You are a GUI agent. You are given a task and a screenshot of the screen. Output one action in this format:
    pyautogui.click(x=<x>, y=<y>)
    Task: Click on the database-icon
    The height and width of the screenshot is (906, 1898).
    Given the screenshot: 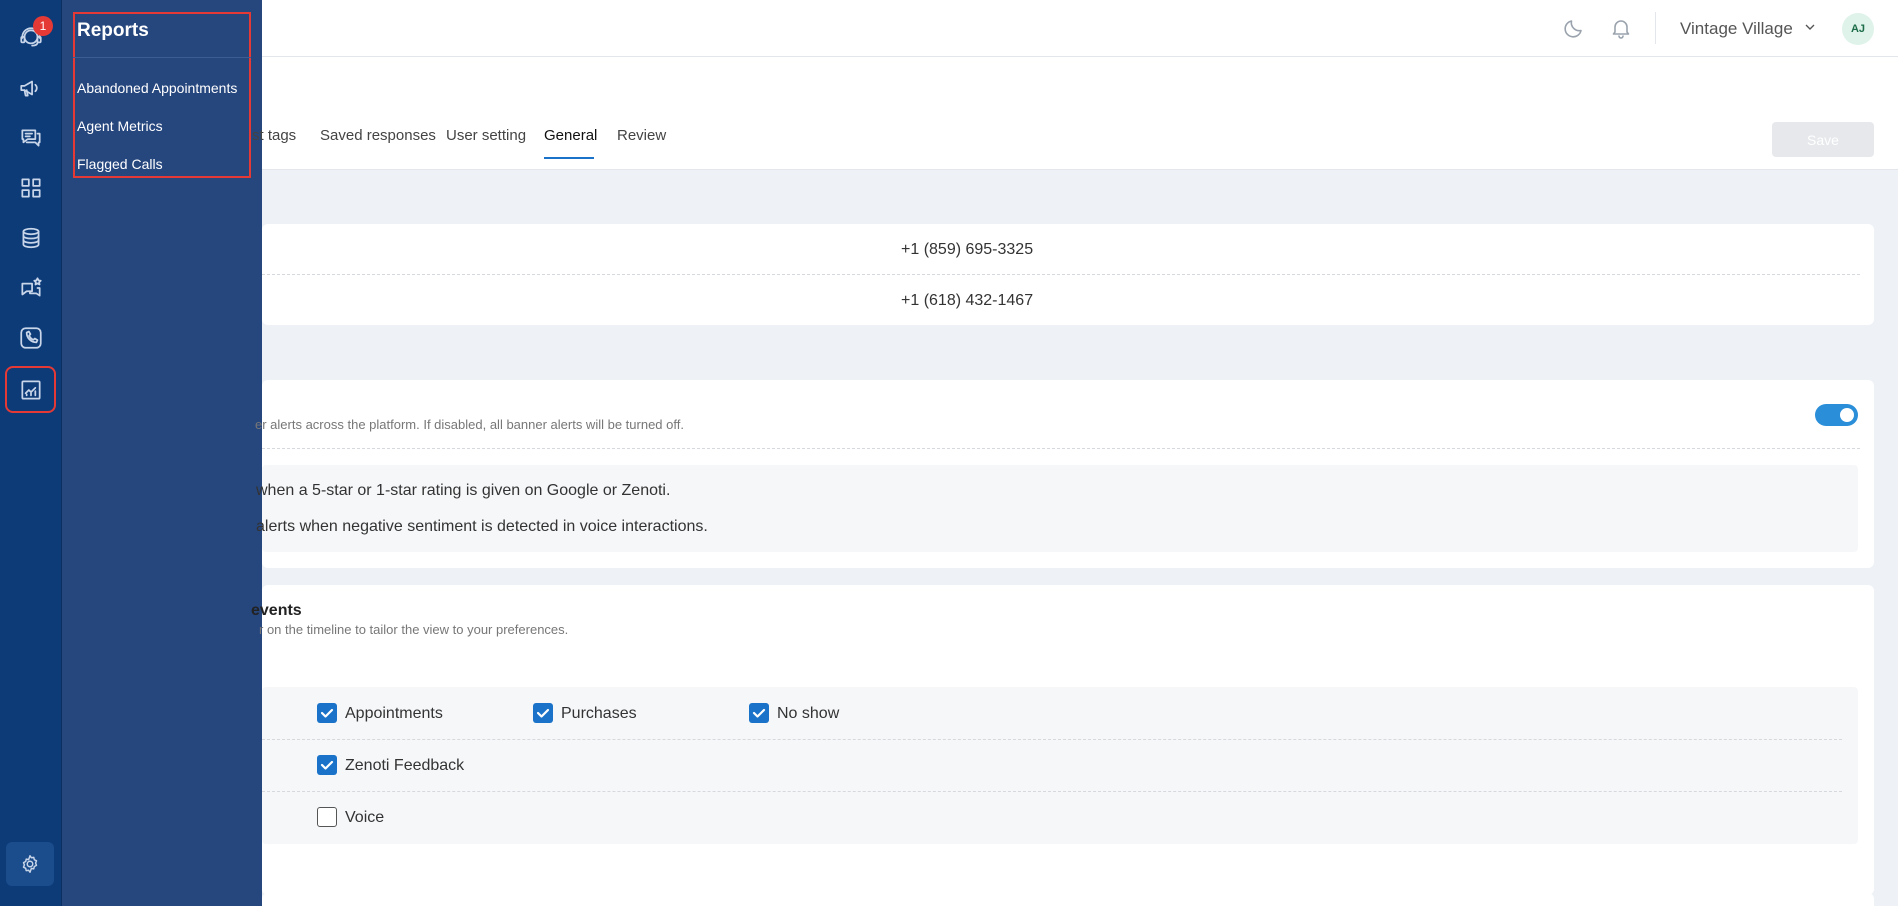 What is the action you would take?
    pyautogui.click(x=31, y=238)
    